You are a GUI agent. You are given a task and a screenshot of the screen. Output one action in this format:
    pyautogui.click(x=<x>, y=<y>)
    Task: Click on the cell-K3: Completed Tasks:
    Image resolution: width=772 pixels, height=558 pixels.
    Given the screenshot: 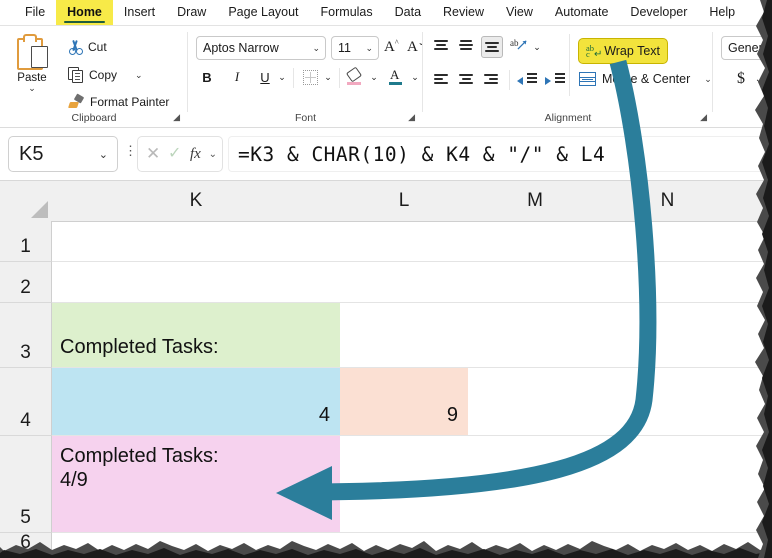 What is the action you would take?
    pyautogui.click(x=196, y=335)
    